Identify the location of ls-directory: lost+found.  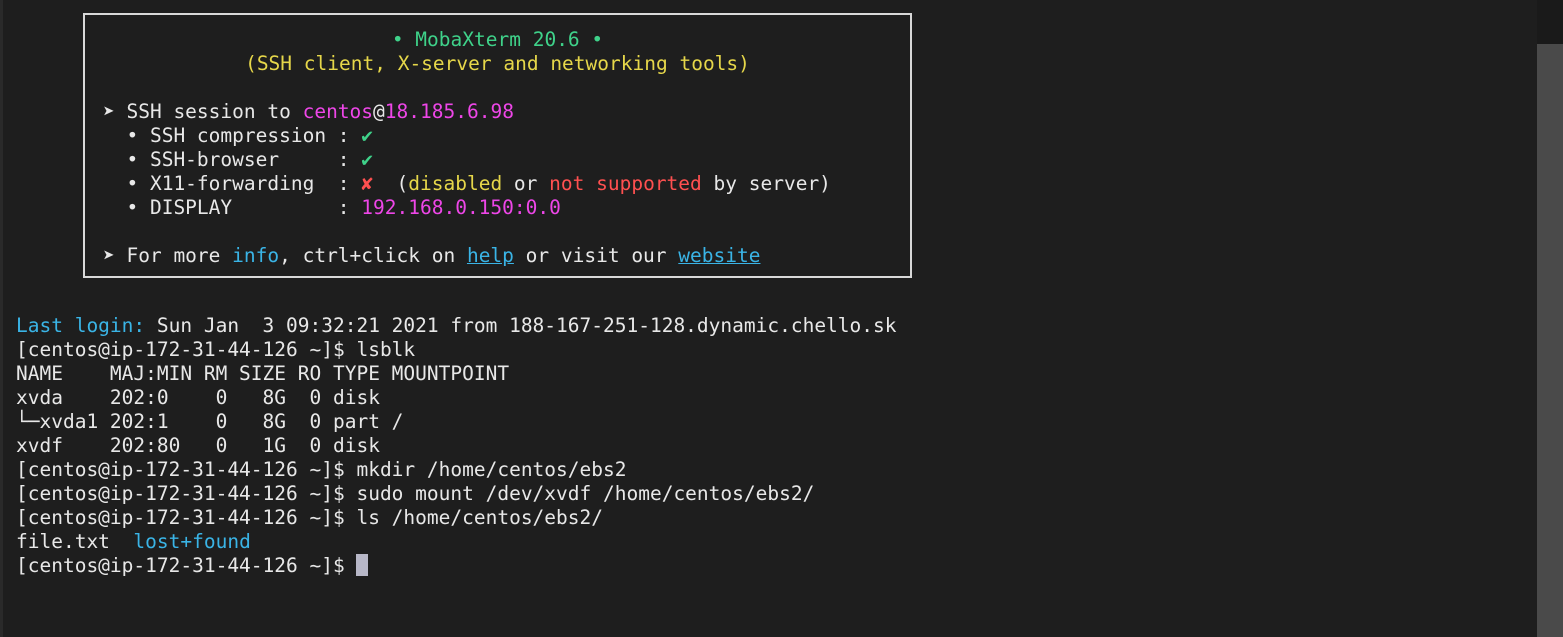
(192, 541).